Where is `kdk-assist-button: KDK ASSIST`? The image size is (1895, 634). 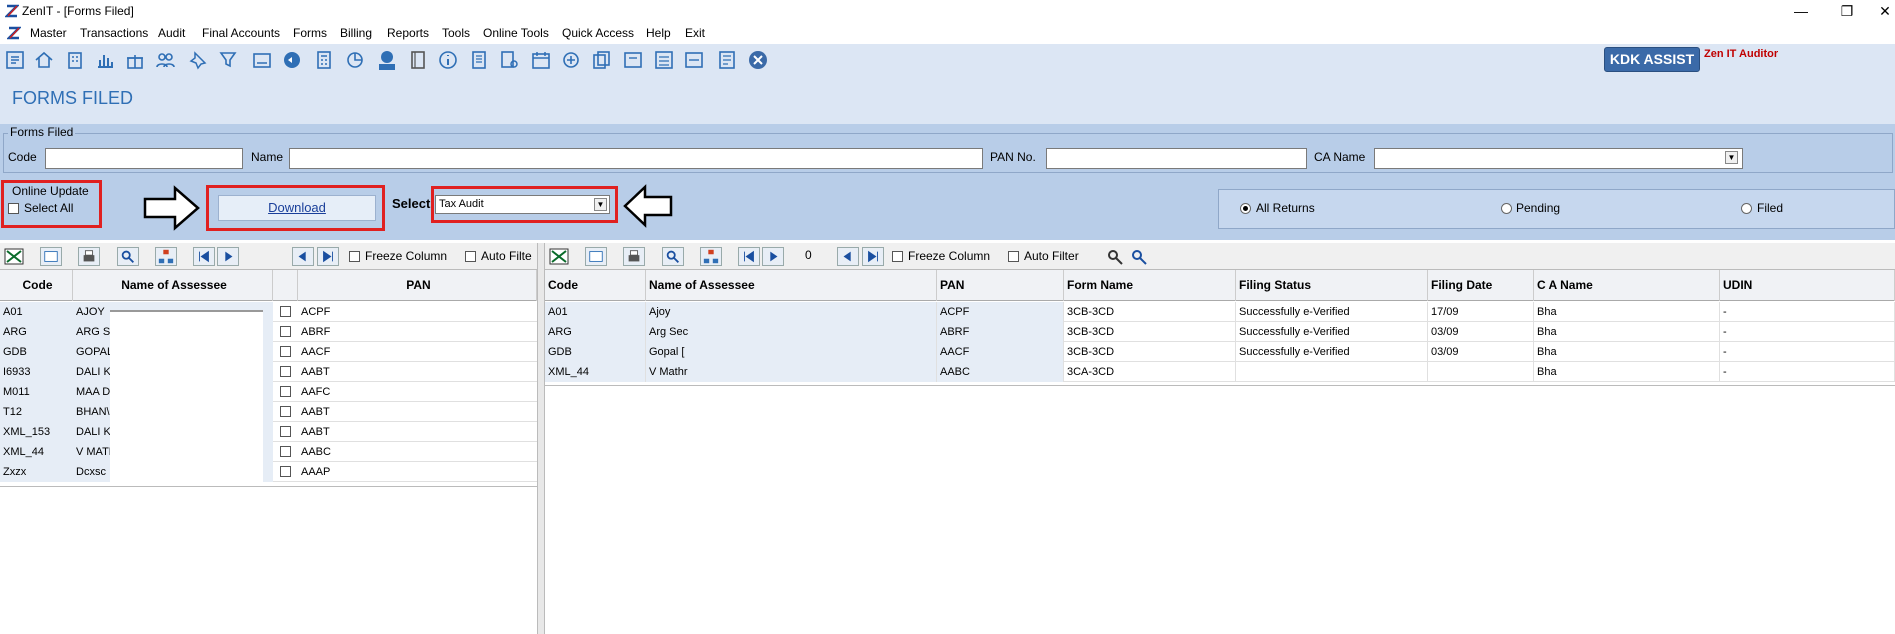
kdk-assist-button: KDK ASSIST is located at coordinates (1652, 59).